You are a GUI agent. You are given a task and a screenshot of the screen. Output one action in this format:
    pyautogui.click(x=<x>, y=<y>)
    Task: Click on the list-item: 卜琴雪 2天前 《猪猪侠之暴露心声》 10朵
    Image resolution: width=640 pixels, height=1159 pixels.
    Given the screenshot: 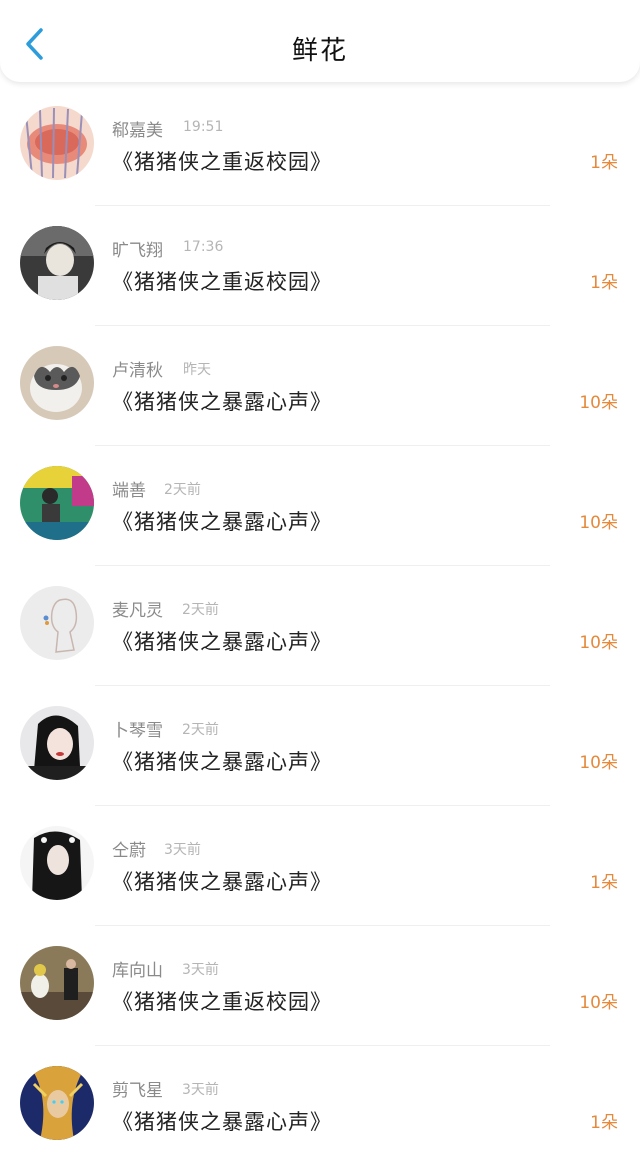 What is the action you would take?
    pyautogui.click(x=320, y=746)
    